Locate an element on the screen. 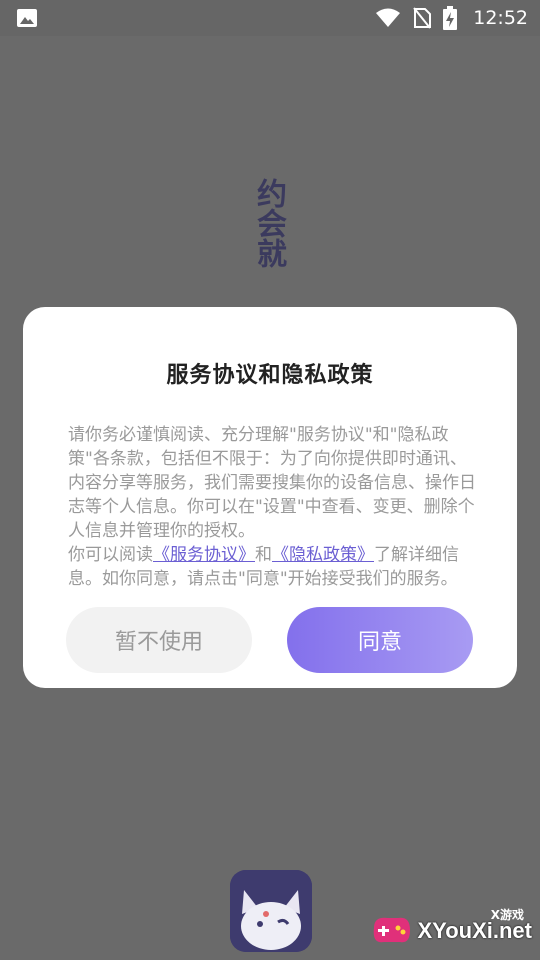  background-title: 约会就 is located at coordinates (268, 223).